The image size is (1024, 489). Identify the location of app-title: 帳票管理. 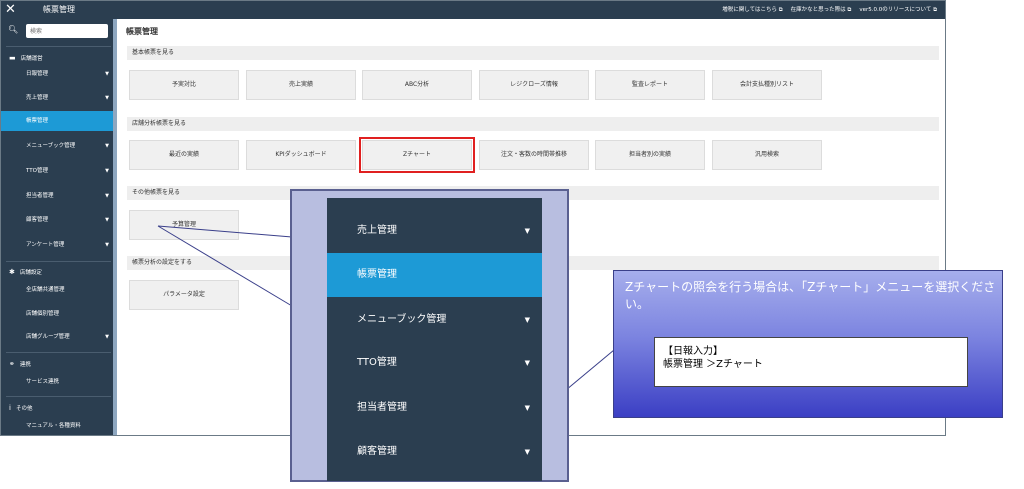
(59, 9).